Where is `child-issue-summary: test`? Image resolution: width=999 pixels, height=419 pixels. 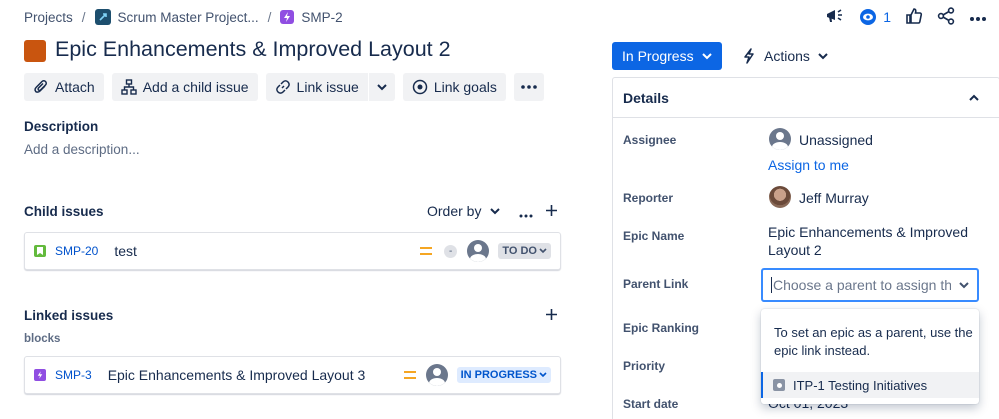
child-issue-summary: test is located at coordinates (125, 251).